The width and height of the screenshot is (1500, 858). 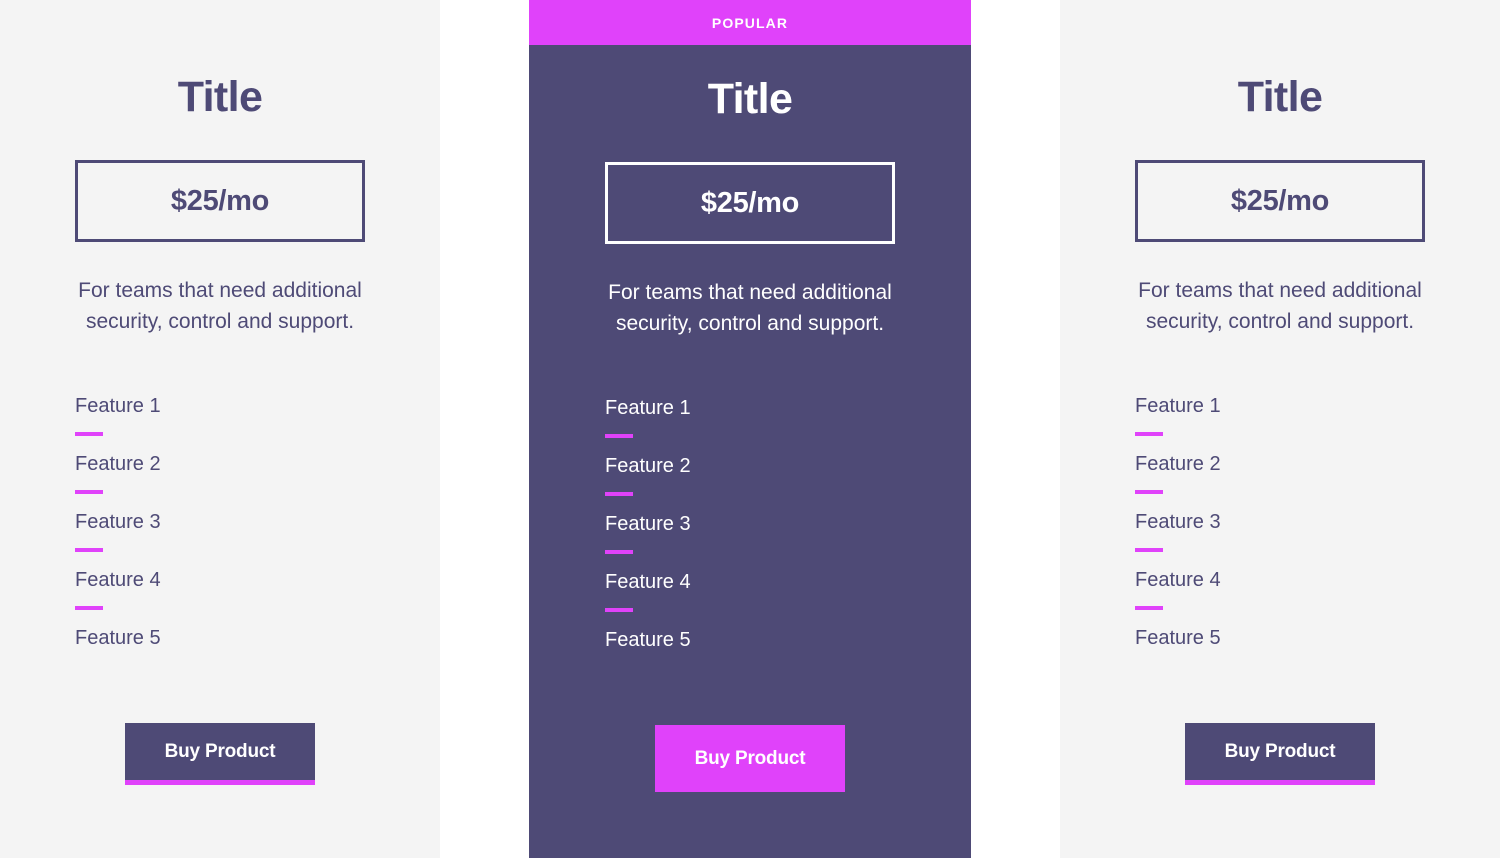 What do you see at coordinates (750, 22) in the screenshot?
I see `status-badge: POPULAR` at bounding box center [750, 22].